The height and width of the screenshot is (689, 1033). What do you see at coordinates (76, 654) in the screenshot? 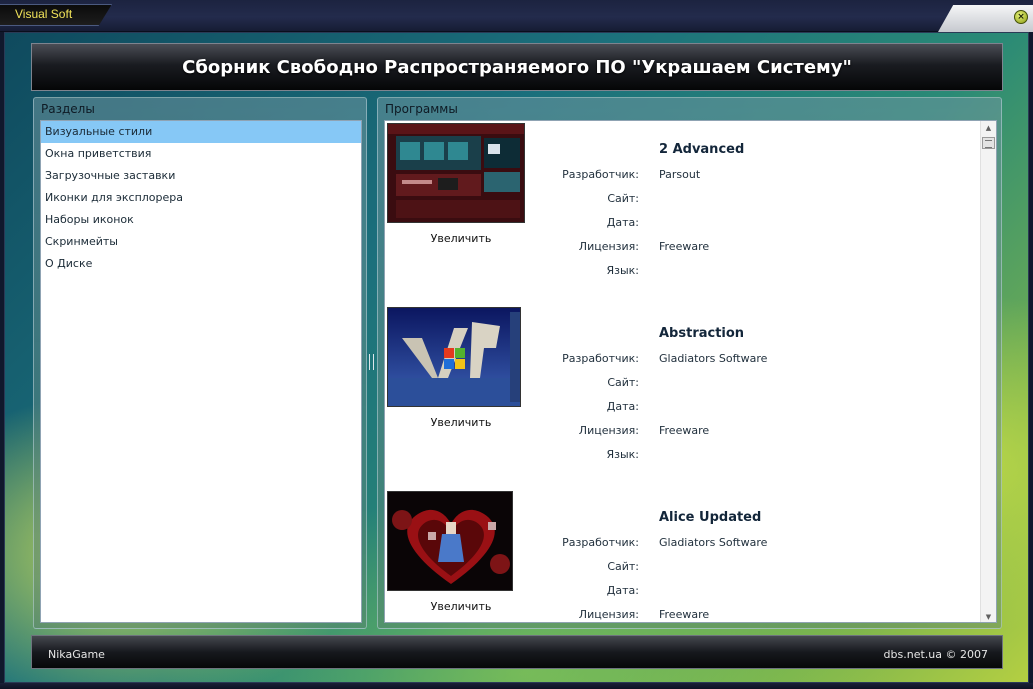
I see `footer-author: NikaGame` at bounding box center [76, 654].